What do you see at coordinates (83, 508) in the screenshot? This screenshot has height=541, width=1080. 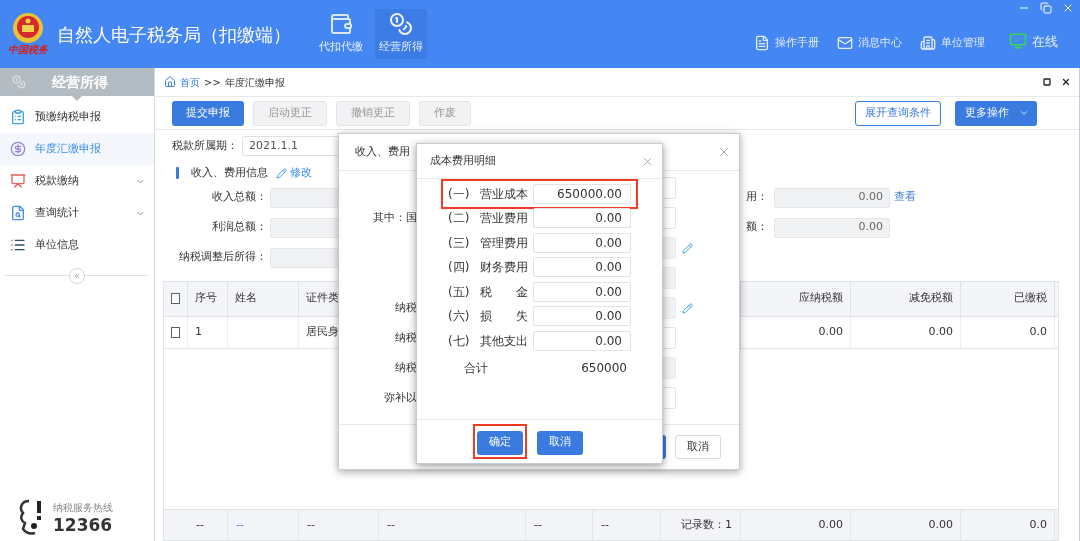 I see `hotline-label: 纳税服务热线` at bounding box center [83, 508].